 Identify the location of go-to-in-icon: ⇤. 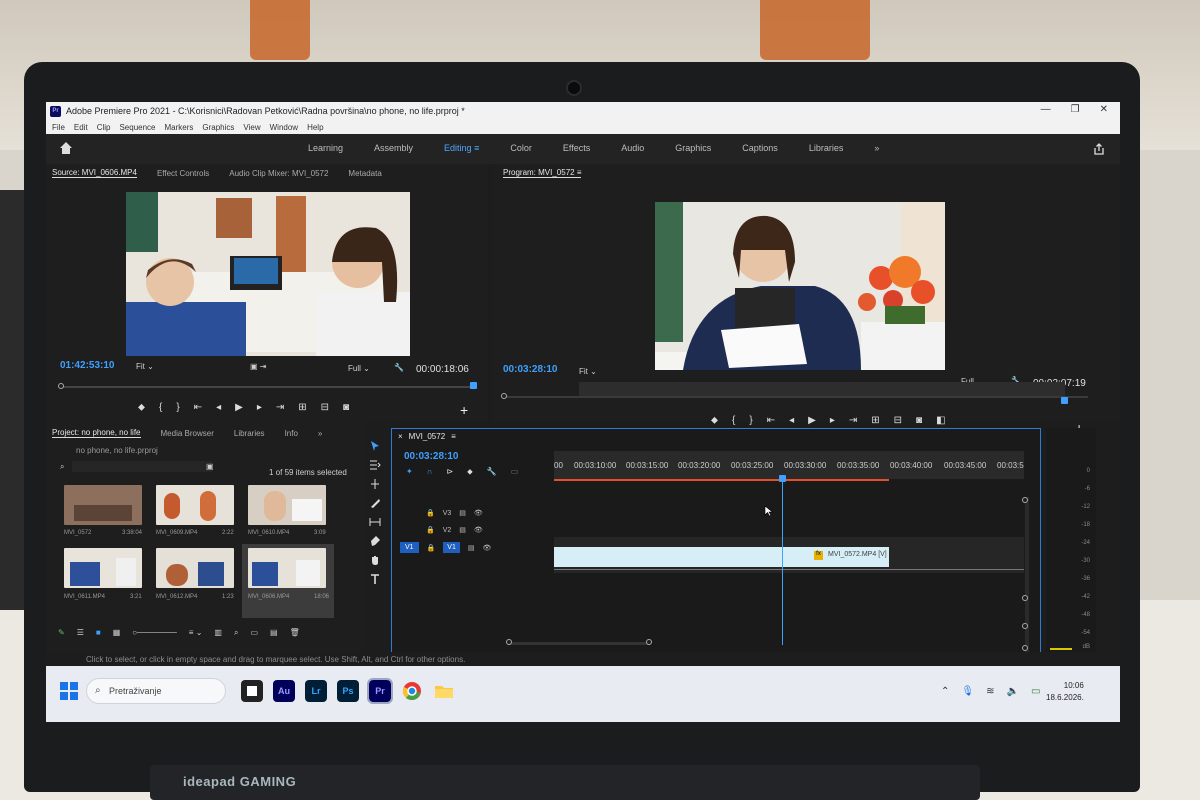
(198, 407).